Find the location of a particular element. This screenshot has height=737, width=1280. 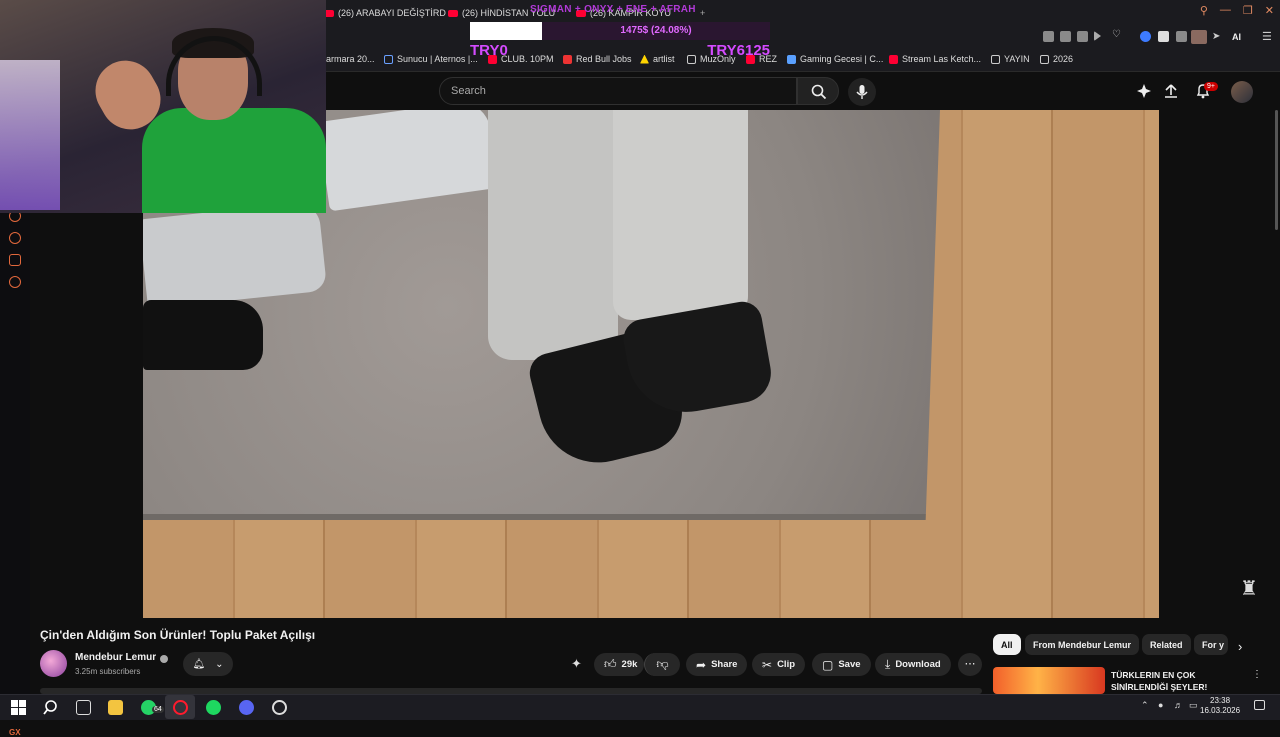

goal-title: SIGMAN + ONYX + ENE + AFRAH is located at coordinates (613, 9).